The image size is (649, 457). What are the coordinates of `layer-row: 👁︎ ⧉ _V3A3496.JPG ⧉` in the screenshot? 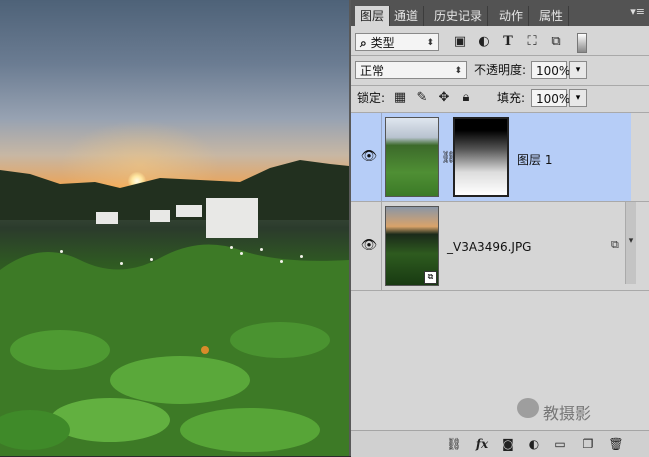 It's located at (491, 246).